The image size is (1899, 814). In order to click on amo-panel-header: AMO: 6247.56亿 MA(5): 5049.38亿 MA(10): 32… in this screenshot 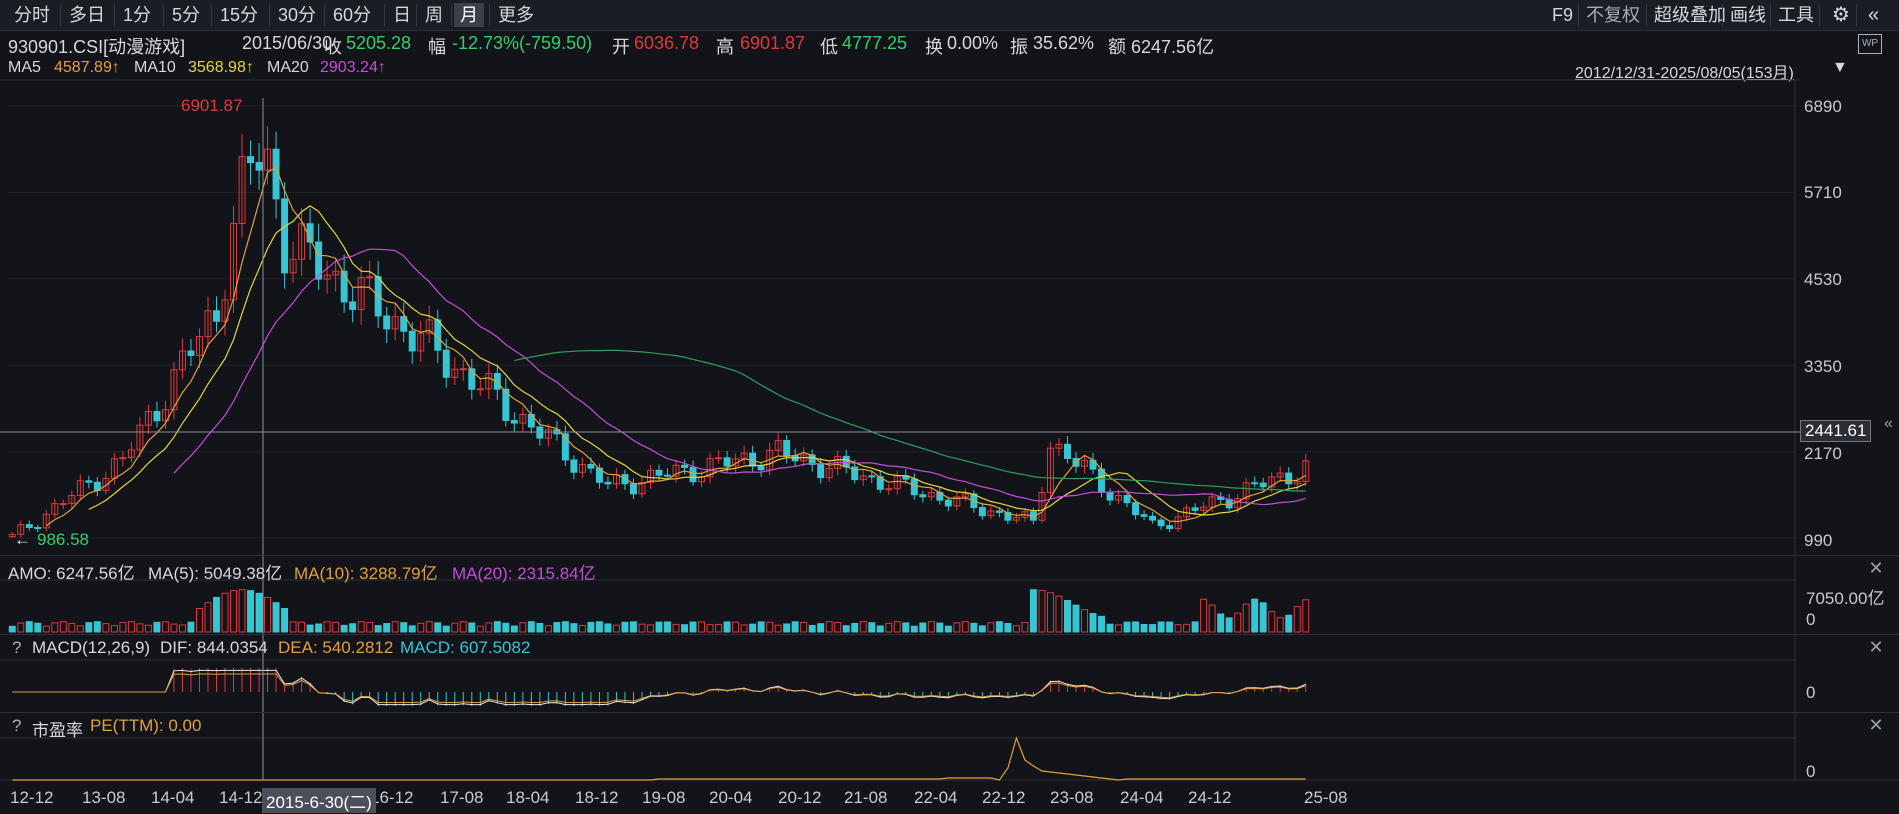, I will do `click(949, 569)`.